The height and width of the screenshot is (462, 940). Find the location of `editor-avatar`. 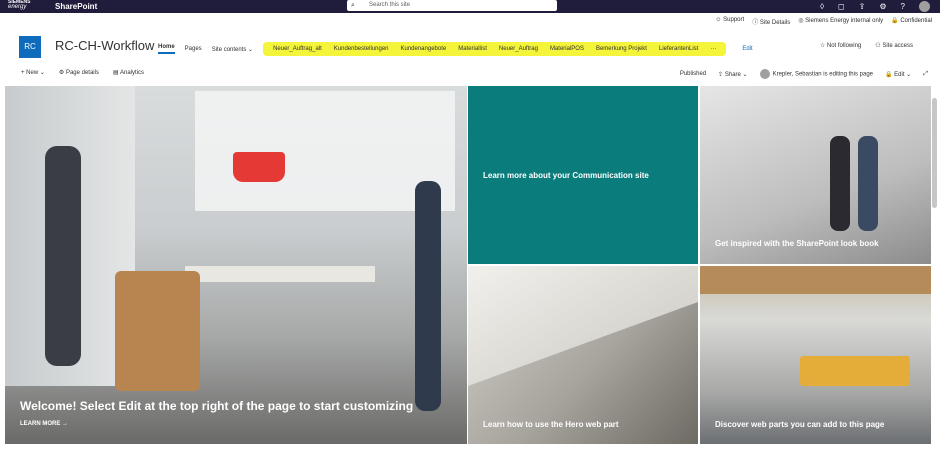

editor-avatar is located at coordinates (764, 74).